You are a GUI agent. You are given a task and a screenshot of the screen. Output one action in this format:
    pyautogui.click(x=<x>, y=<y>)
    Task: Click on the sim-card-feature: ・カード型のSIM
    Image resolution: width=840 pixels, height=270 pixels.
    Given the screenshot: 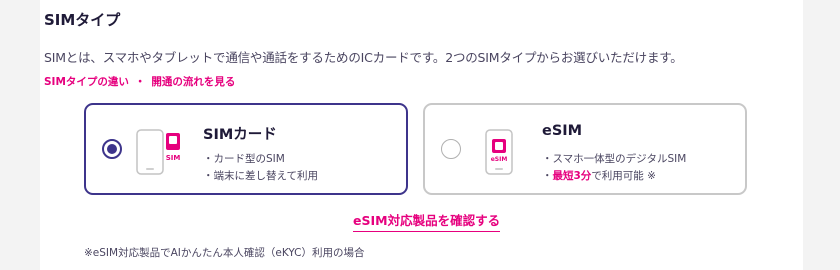 What is the action you would take?
    pyautogui.click(x=244, y=159)
    